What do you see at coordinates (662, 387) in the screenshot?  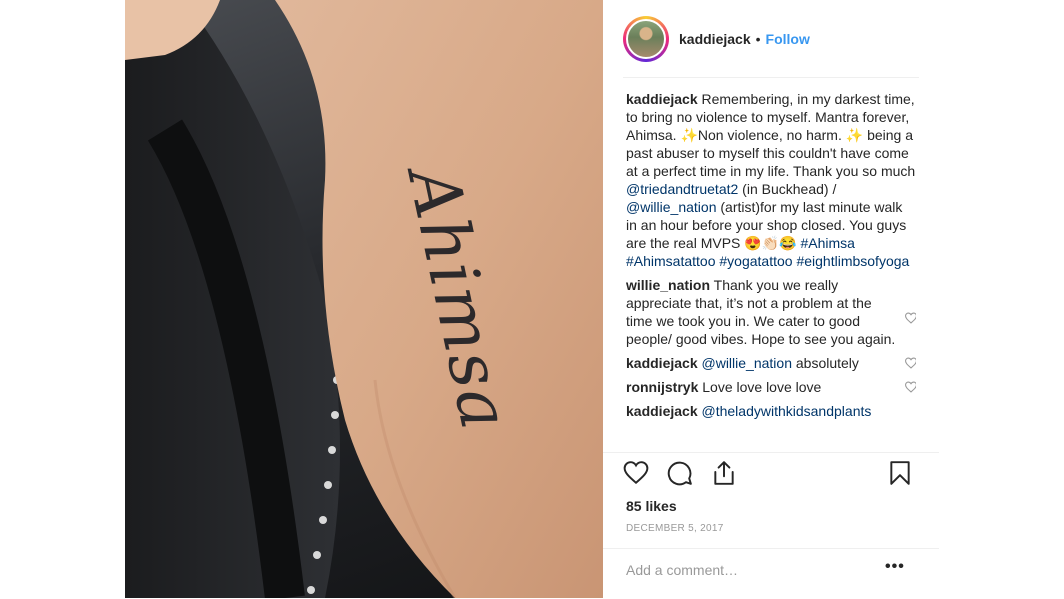 I see `comment-username: ronnijstryk` at bounding box center [662, 387].